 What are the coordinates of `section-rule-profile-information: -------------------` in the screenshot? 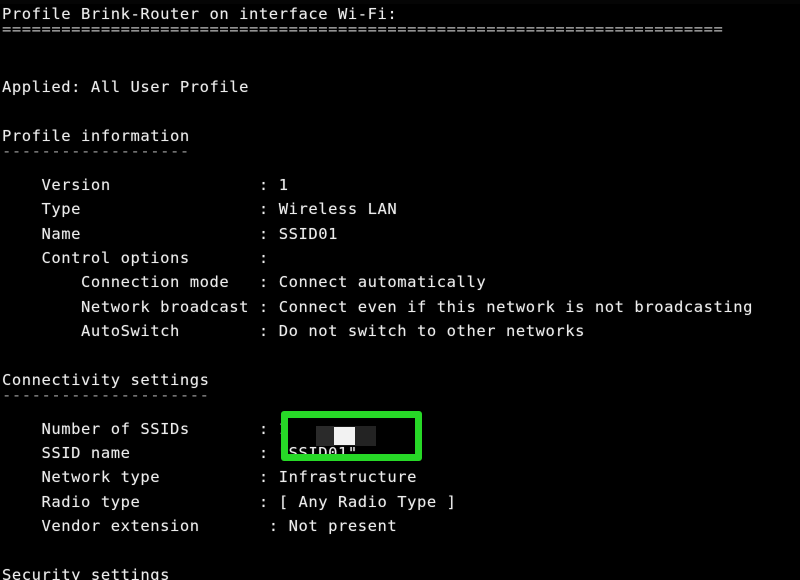 It's located at (96, 151).